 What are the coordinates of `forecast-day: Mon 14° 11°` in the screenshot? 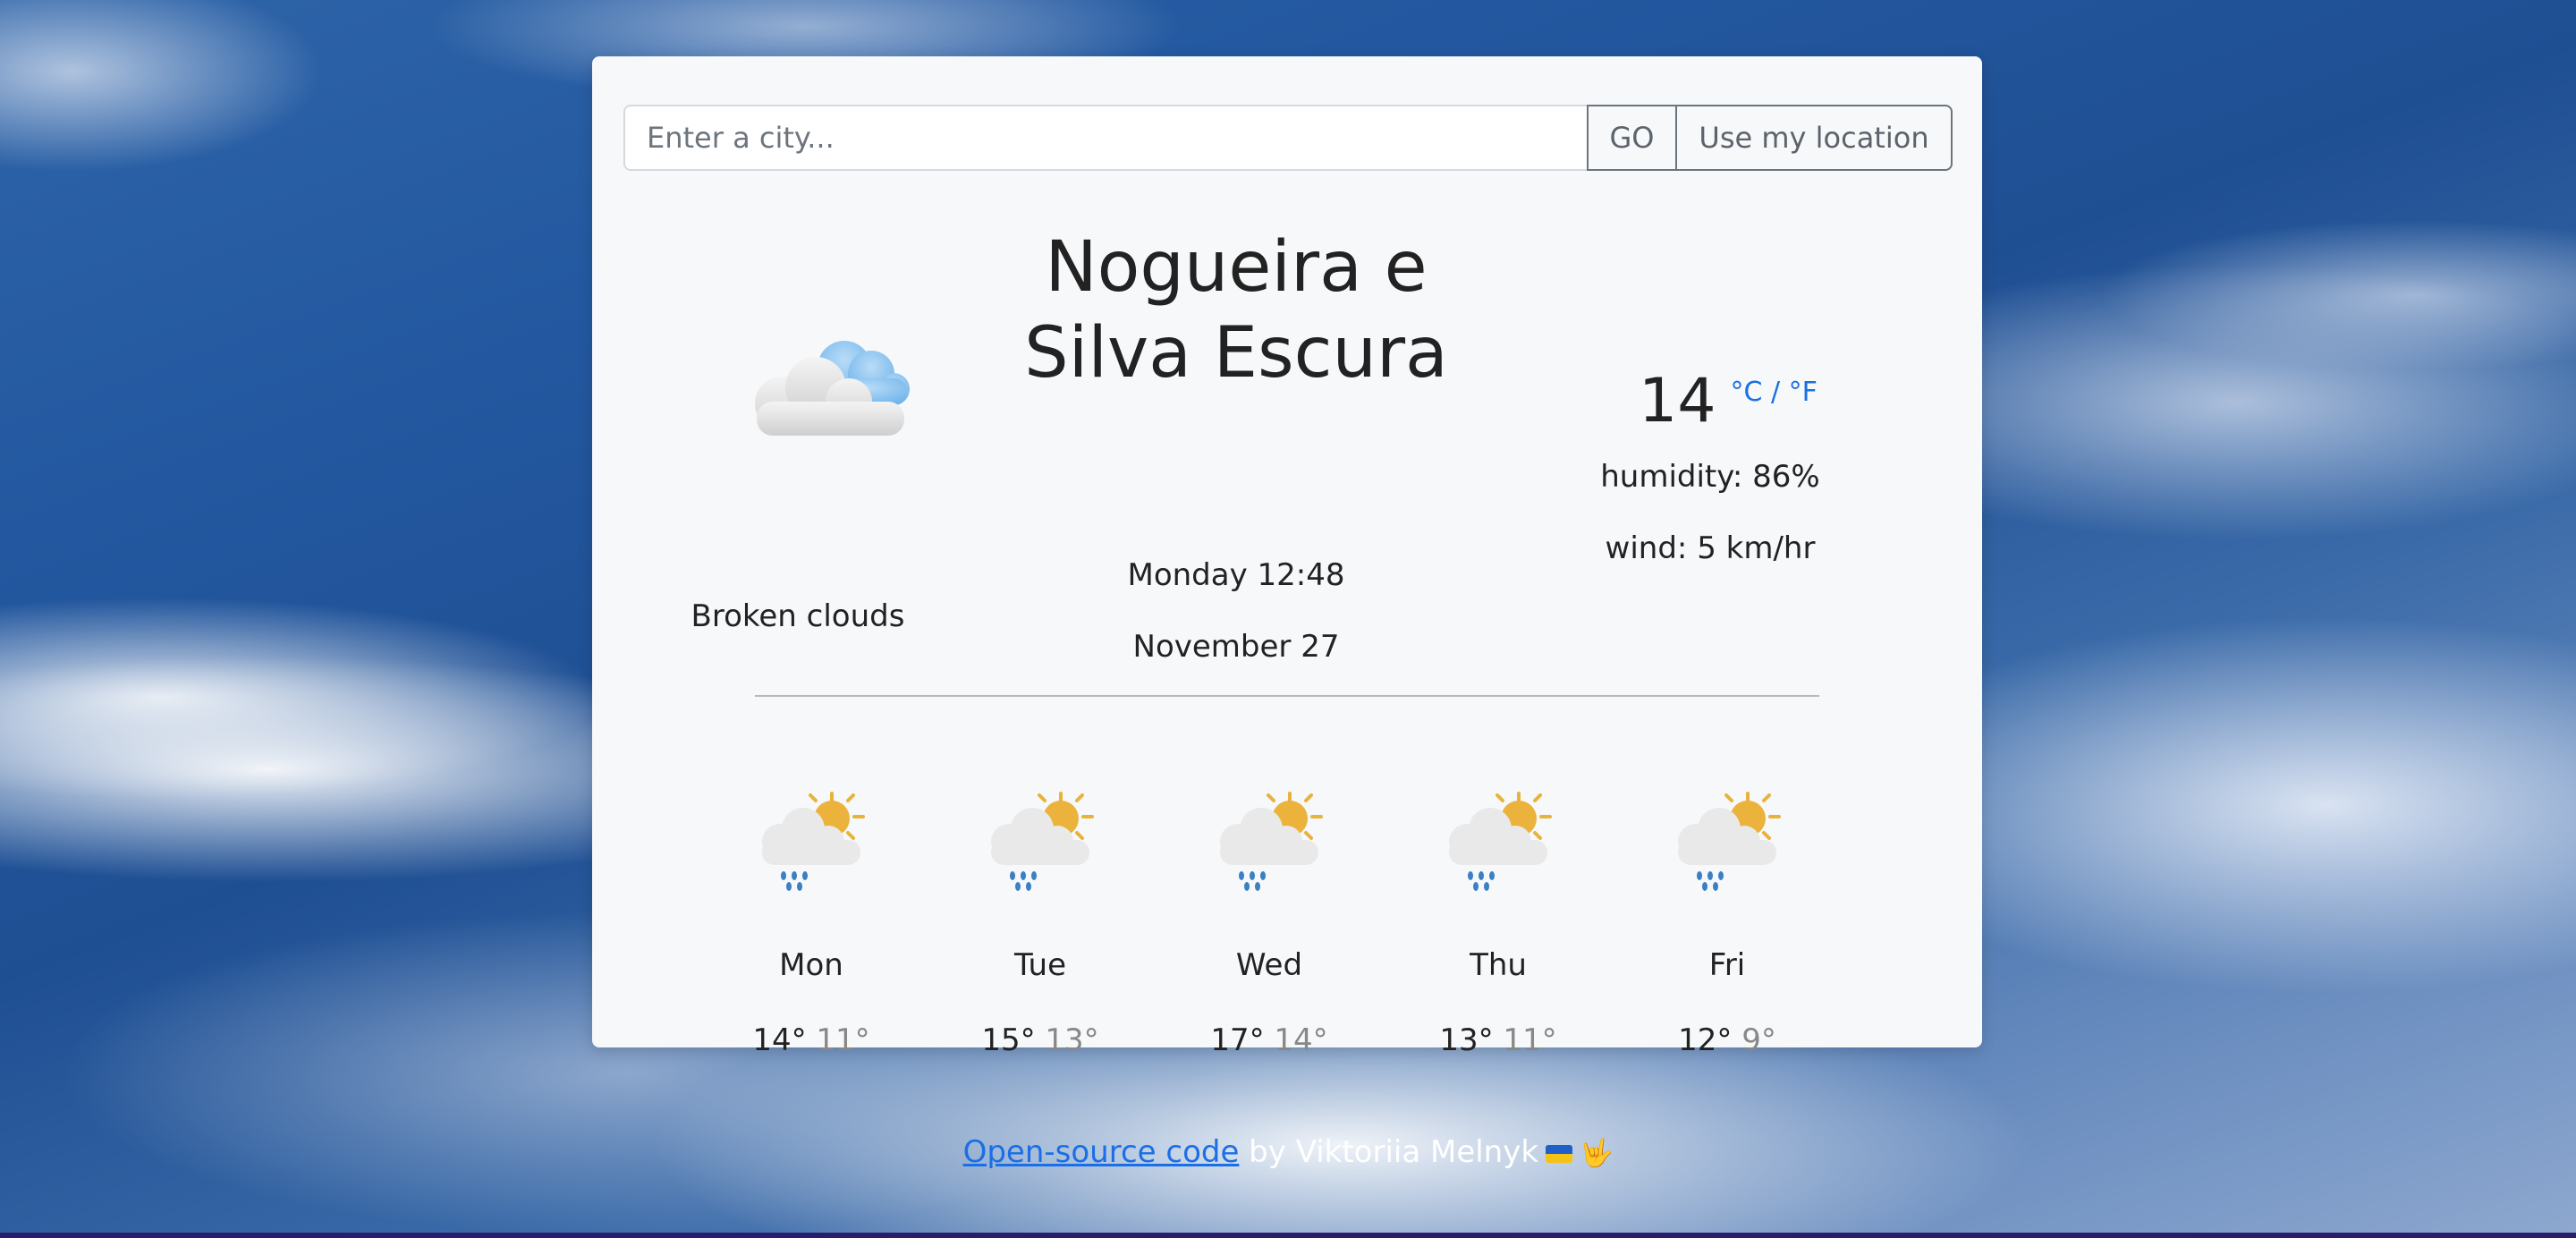 It's located at (811, 924).